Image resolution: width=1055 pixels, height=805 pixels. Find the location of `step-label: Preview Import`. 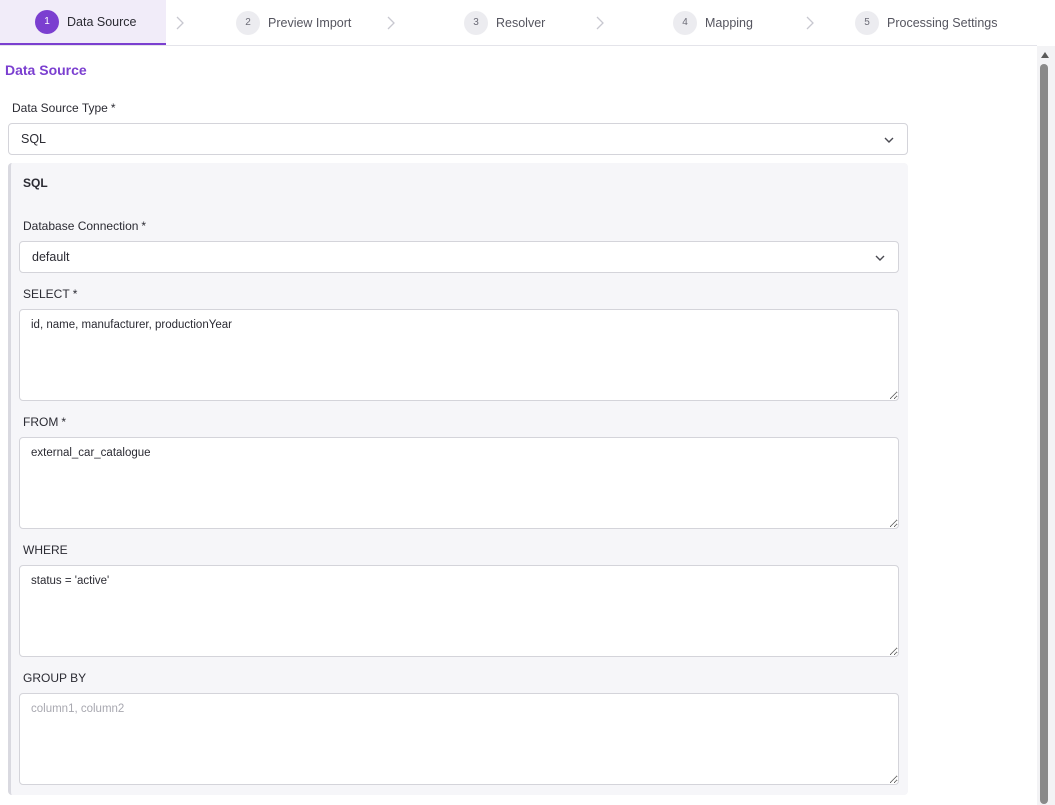

step-label: Preview Import is located at coordinates (310, 22).